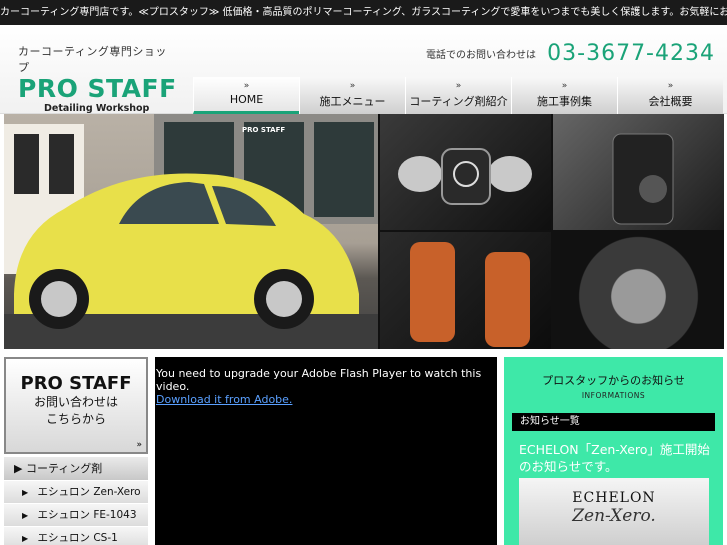 The image size is (727, 545). What do you see at coordinates (89, 492) in the screenshot?
I see `sidebar-item-label: エシュロン Zen-Xero` at bounding box center [89, 492].